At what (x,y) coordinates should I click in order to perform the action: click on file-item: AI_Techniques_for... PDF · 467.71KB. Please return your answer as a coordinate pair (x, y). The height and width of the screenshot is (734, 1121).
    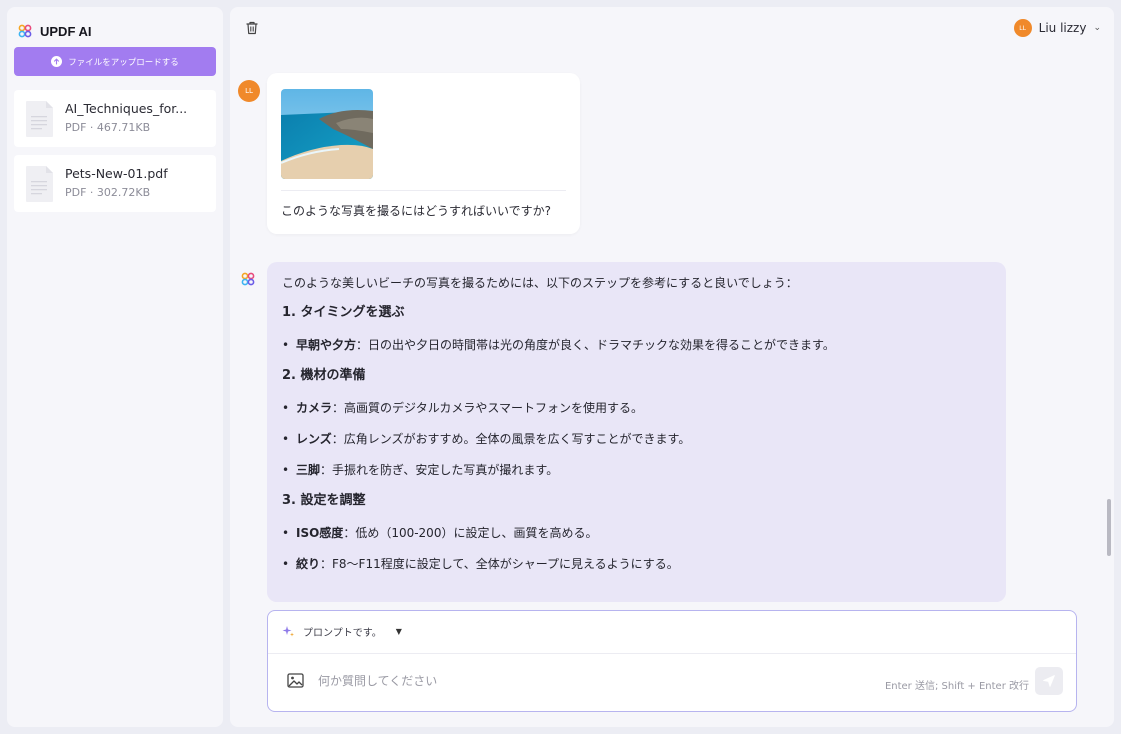
    Looking at the image, I should click on (115, 118).